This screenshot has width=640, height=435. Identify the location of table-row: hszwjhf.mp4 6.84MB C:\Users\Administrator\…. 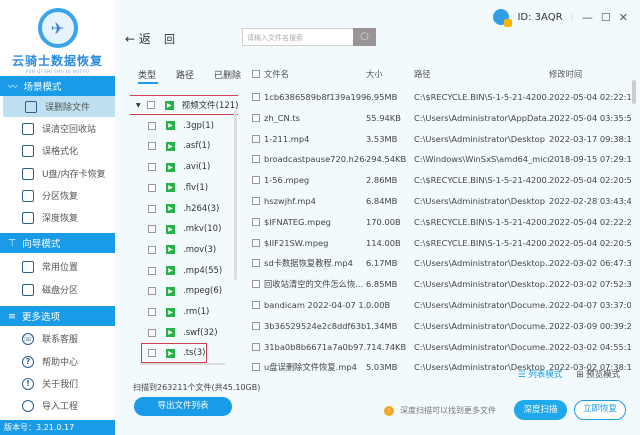
(440, 201).